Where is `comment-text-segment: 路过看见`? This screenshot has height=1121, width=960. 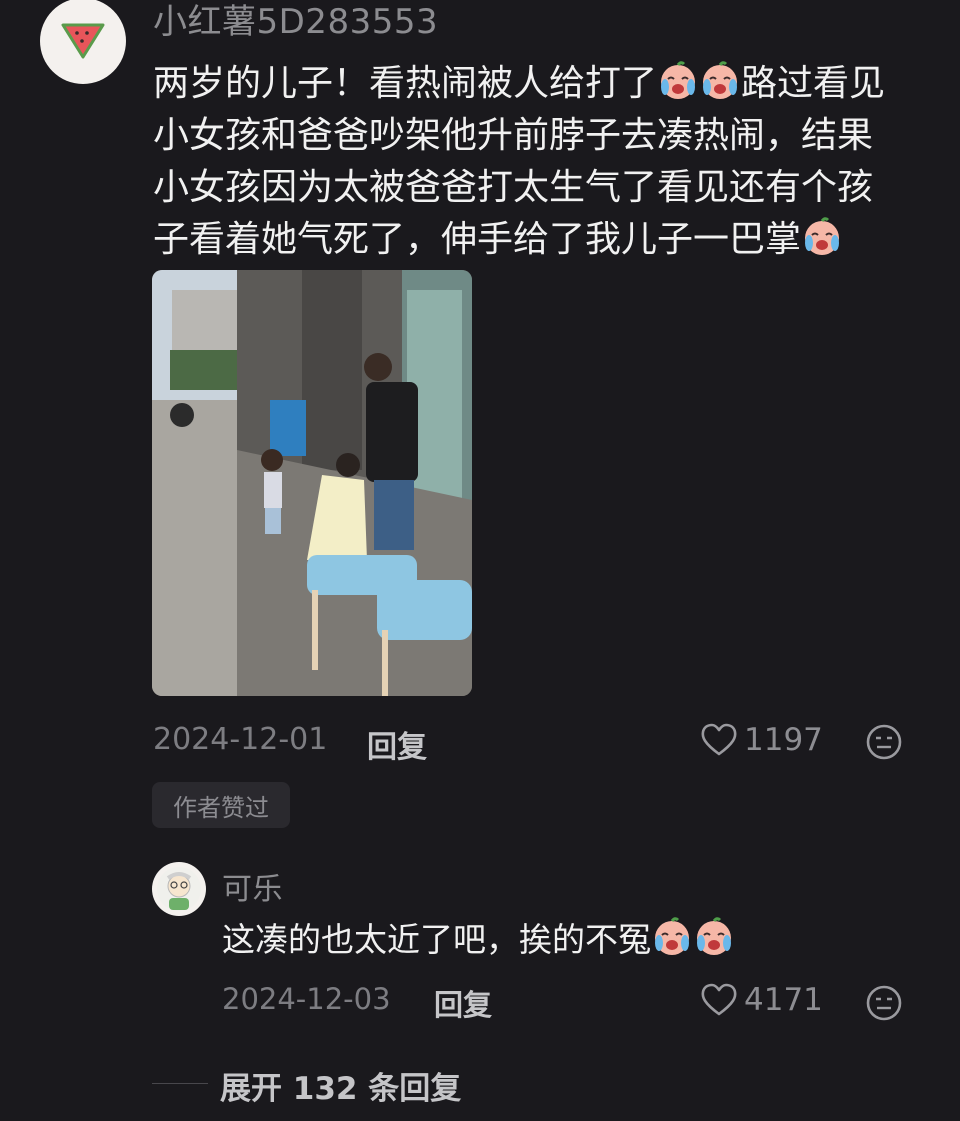
comment-text-segment: 路过看见 is located at coordinates (813, 83).